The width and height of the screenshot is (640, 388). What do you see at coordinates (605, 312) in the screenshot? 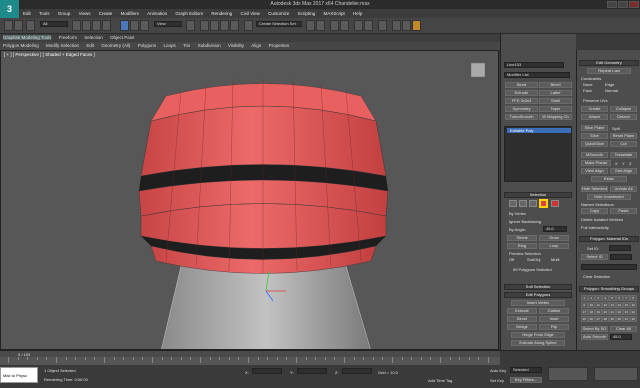
I see `smoothing-group-20-button: 20` at bounding box center [605, 312].